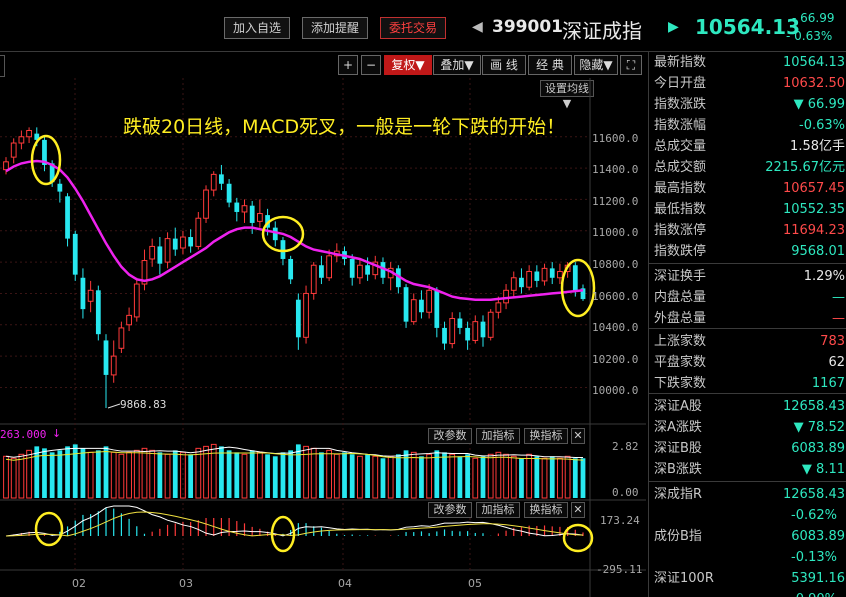 This screenshot has width=846, height=597. Describe the element at coordinates (615, 138) in the screenshot. I see `price-tick: 11600.0` at that location.